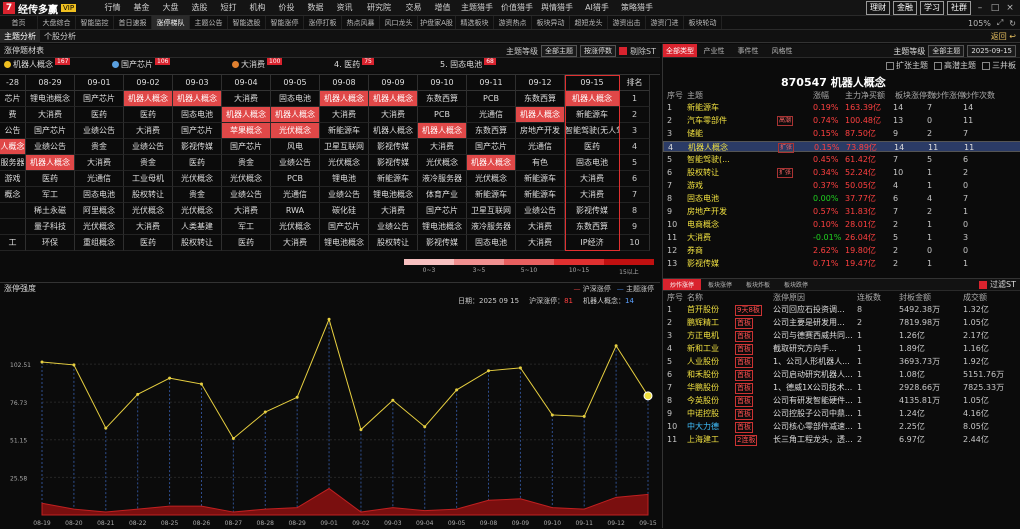  What do you see at coordinates (141, 8) in the screenshot?
I see `menu-item: 基金` at bounding box center [141, 8].